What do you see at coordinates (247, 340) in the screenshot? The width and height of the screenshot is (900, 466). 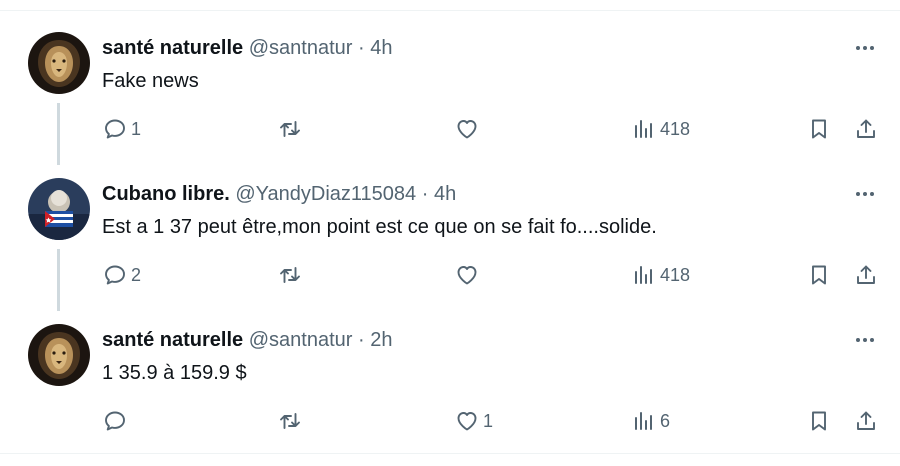 I see `tweet-header: santé naturelle @santnatur · 2h` at bounding box center [247, 340].